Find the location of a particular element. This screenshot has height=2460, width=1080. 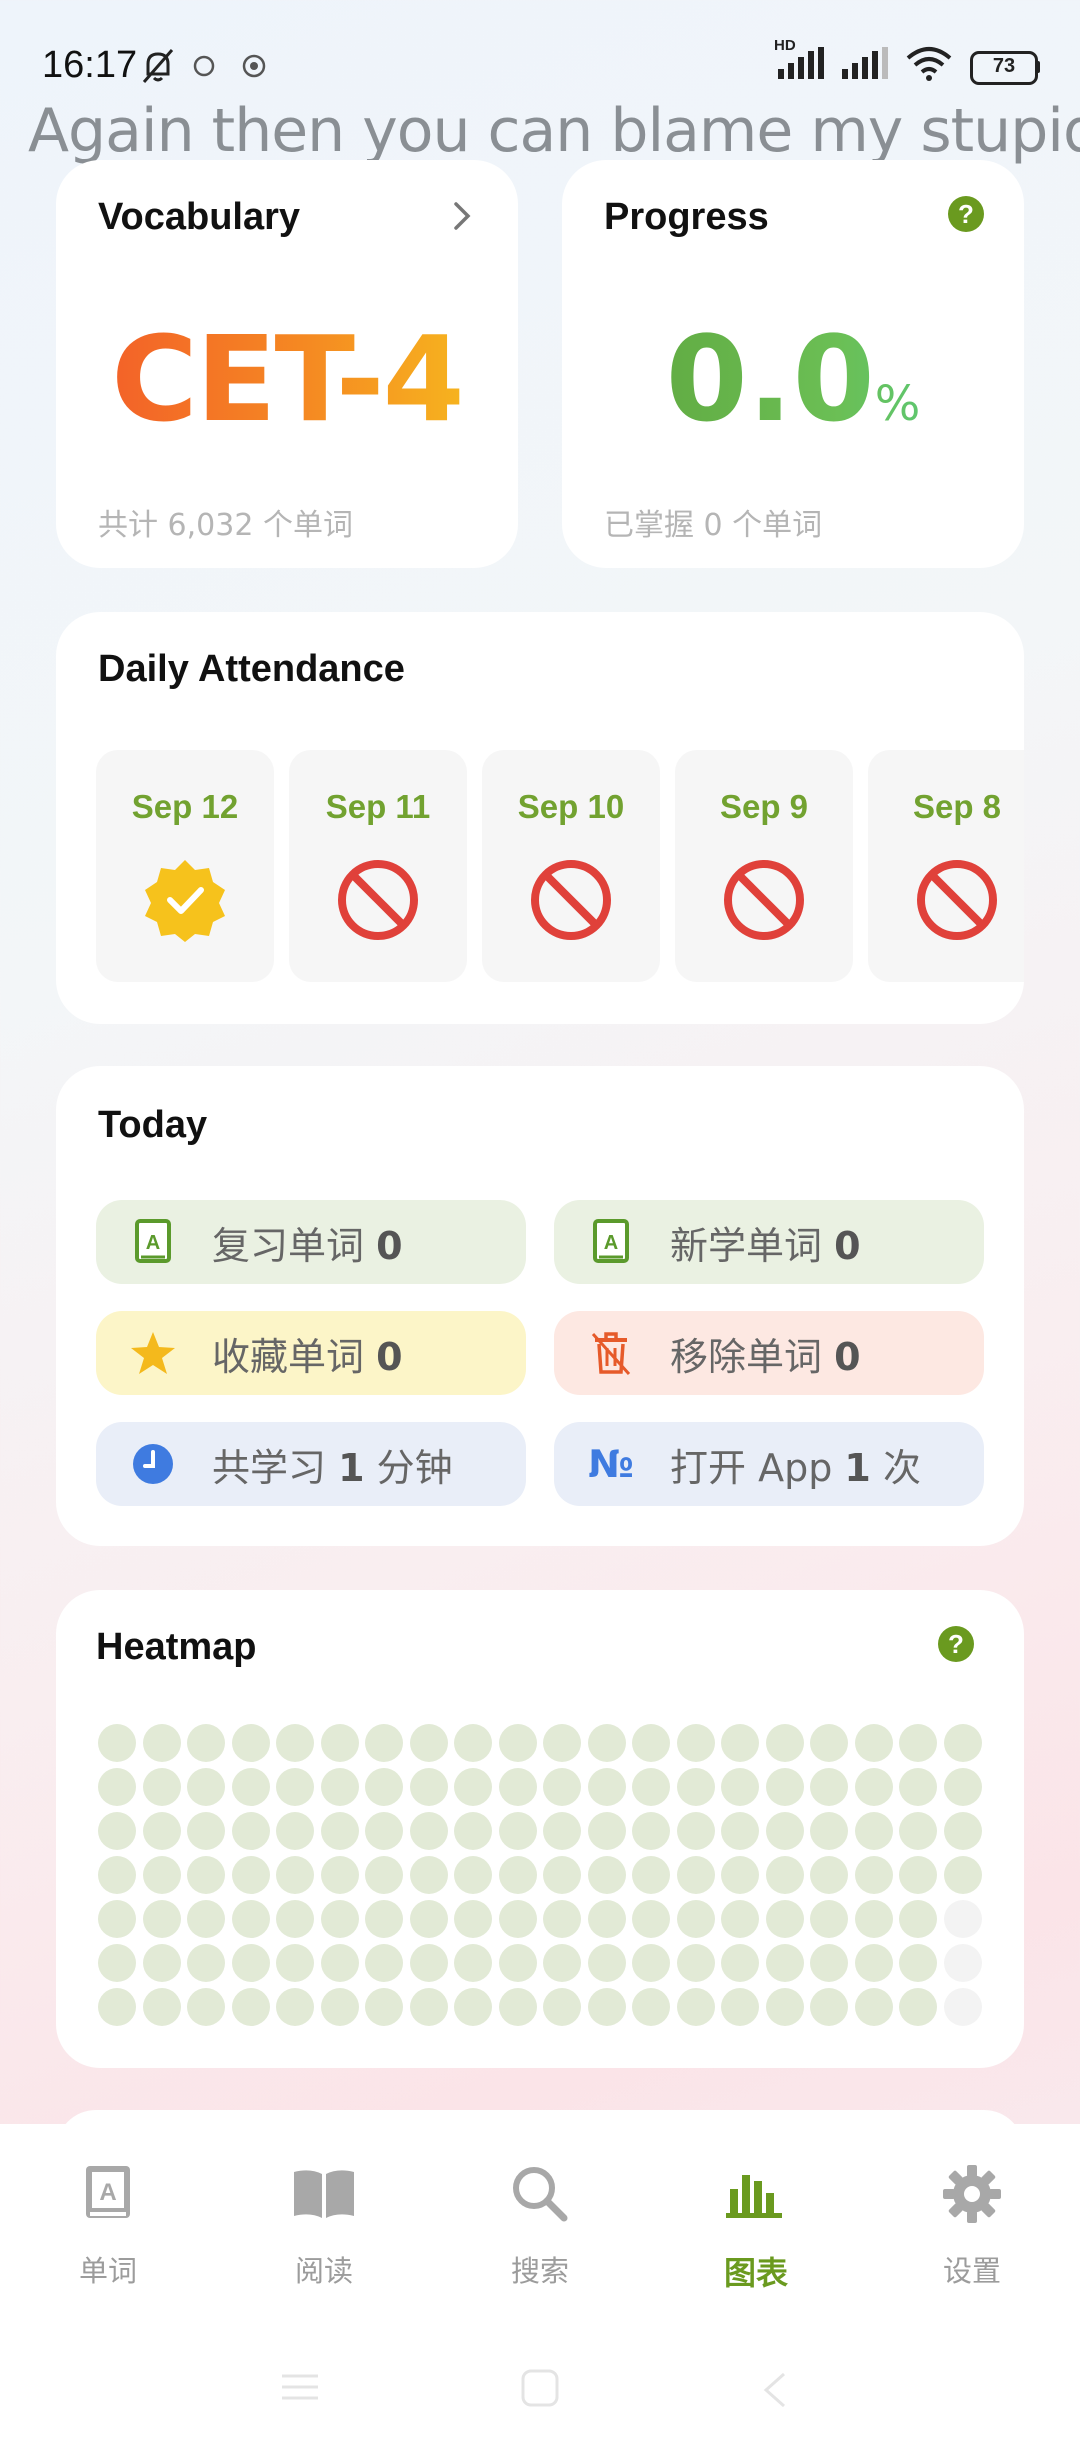

nav-item-search: 搜索 is located at coordinates (540, 2224).